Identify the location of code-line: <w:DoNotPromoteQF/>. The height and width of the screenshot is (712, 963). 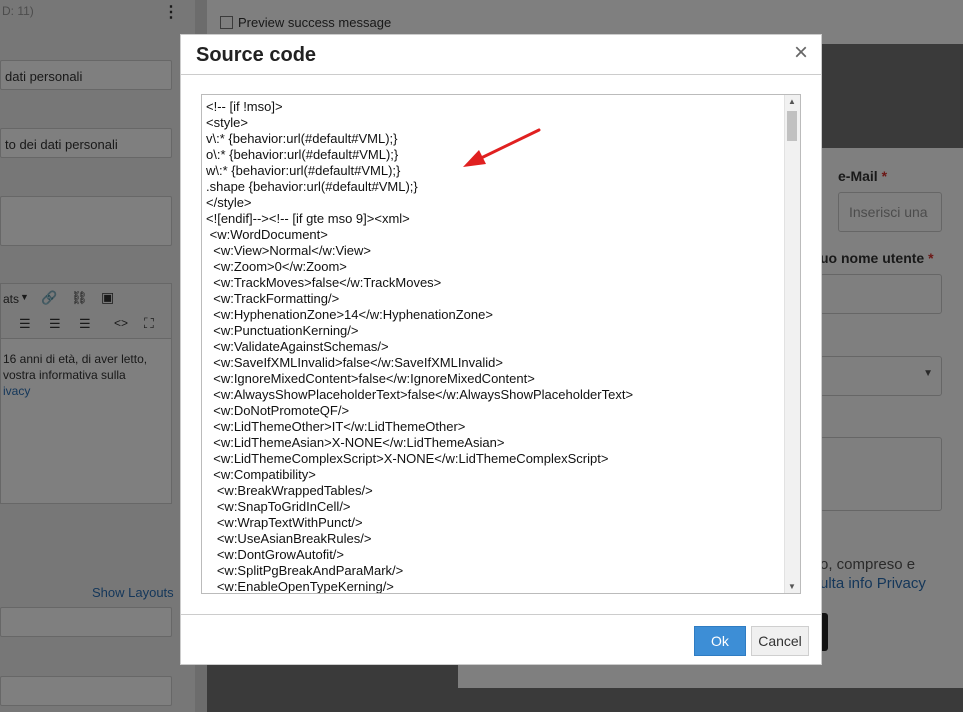
(278, 410).